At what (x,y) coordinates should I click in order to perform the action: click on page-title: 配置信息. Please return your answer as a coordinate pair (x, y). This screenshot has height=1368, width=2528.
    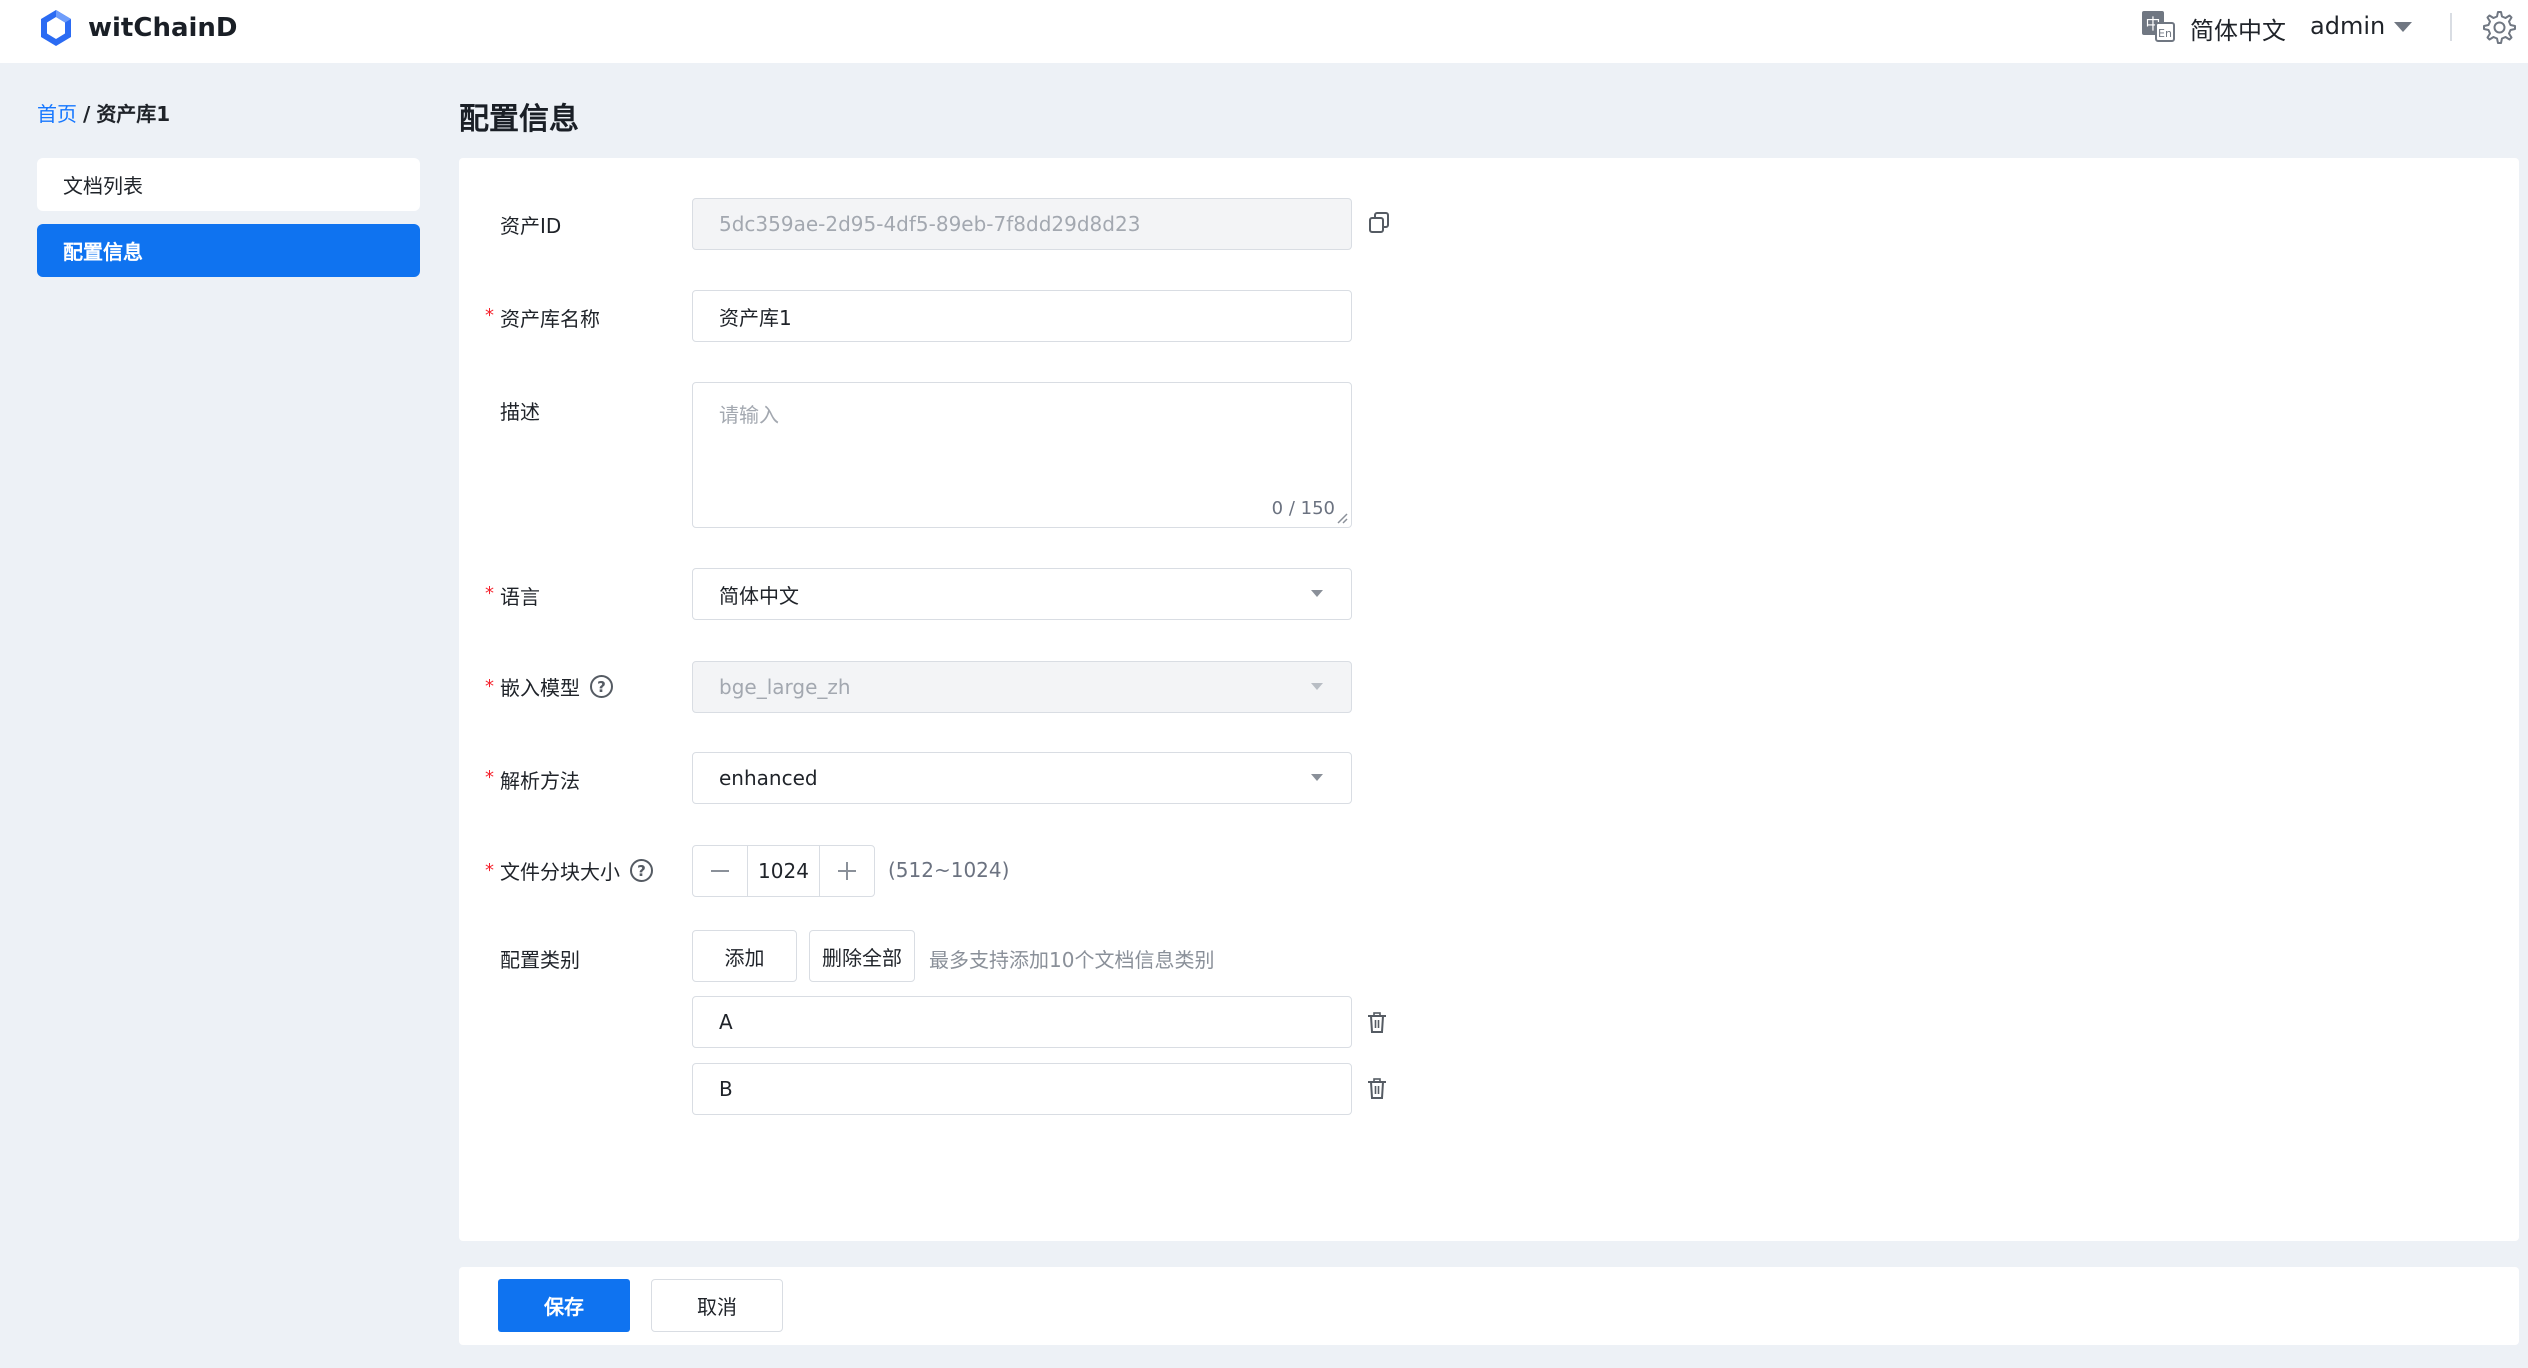
    Looking at the image, I should click on (519, 119).